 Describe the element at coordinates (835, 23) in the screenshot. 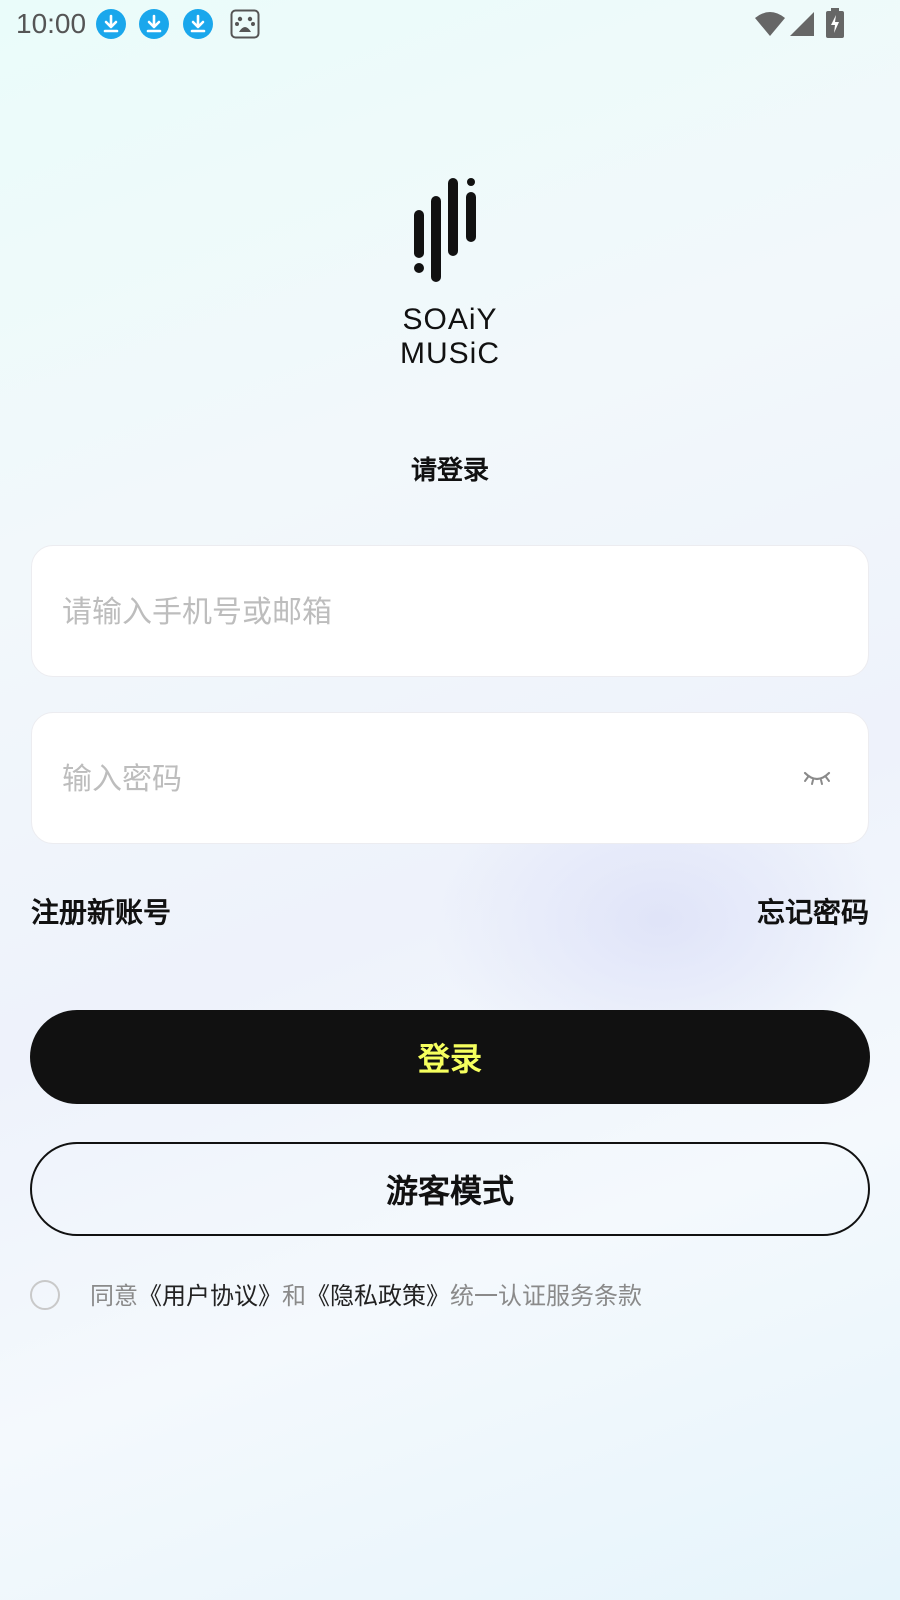

I see `battery-charging-icon` at that location.